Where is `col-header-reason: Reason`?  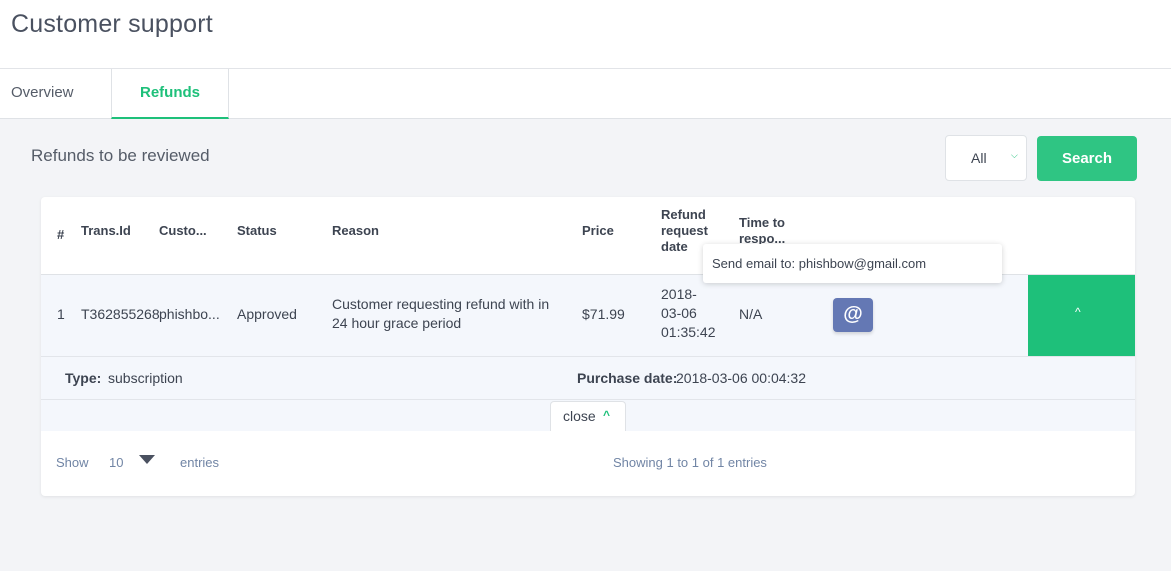
col-header-reason: Reason is located at coordinates (355, 231).